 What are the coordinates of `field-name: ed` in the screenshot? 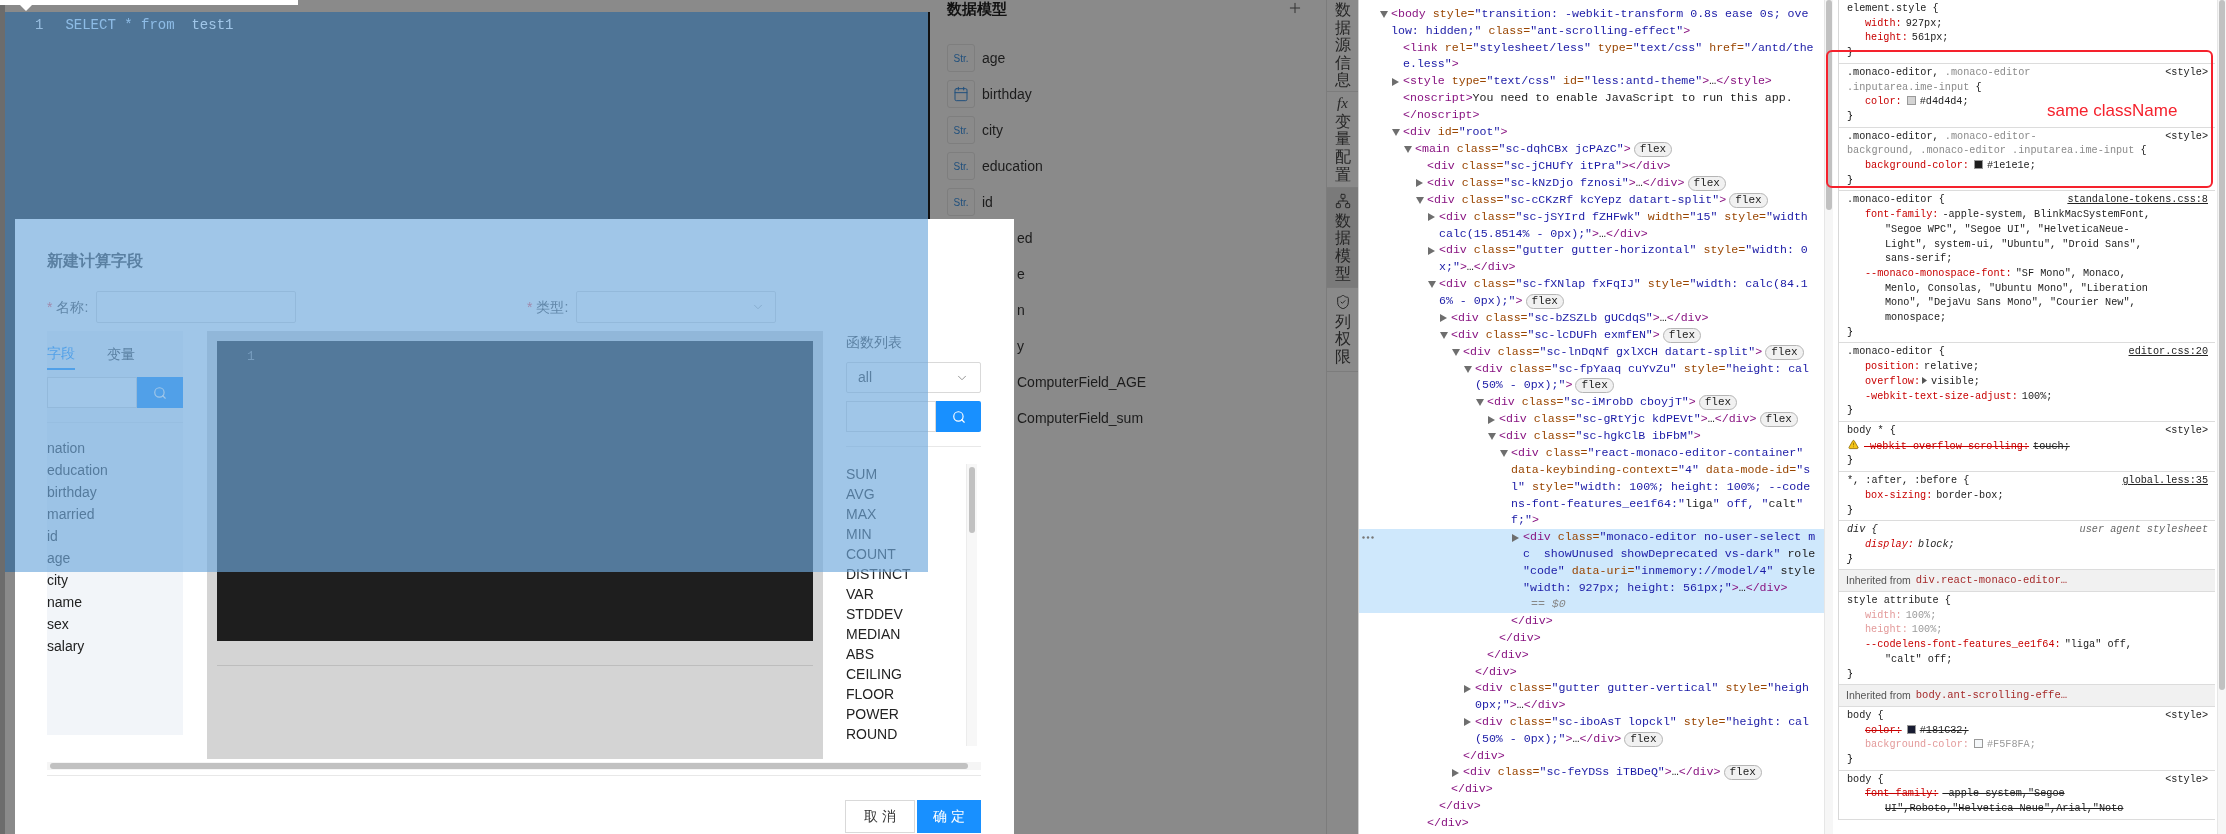 It's located at (1025, 238).